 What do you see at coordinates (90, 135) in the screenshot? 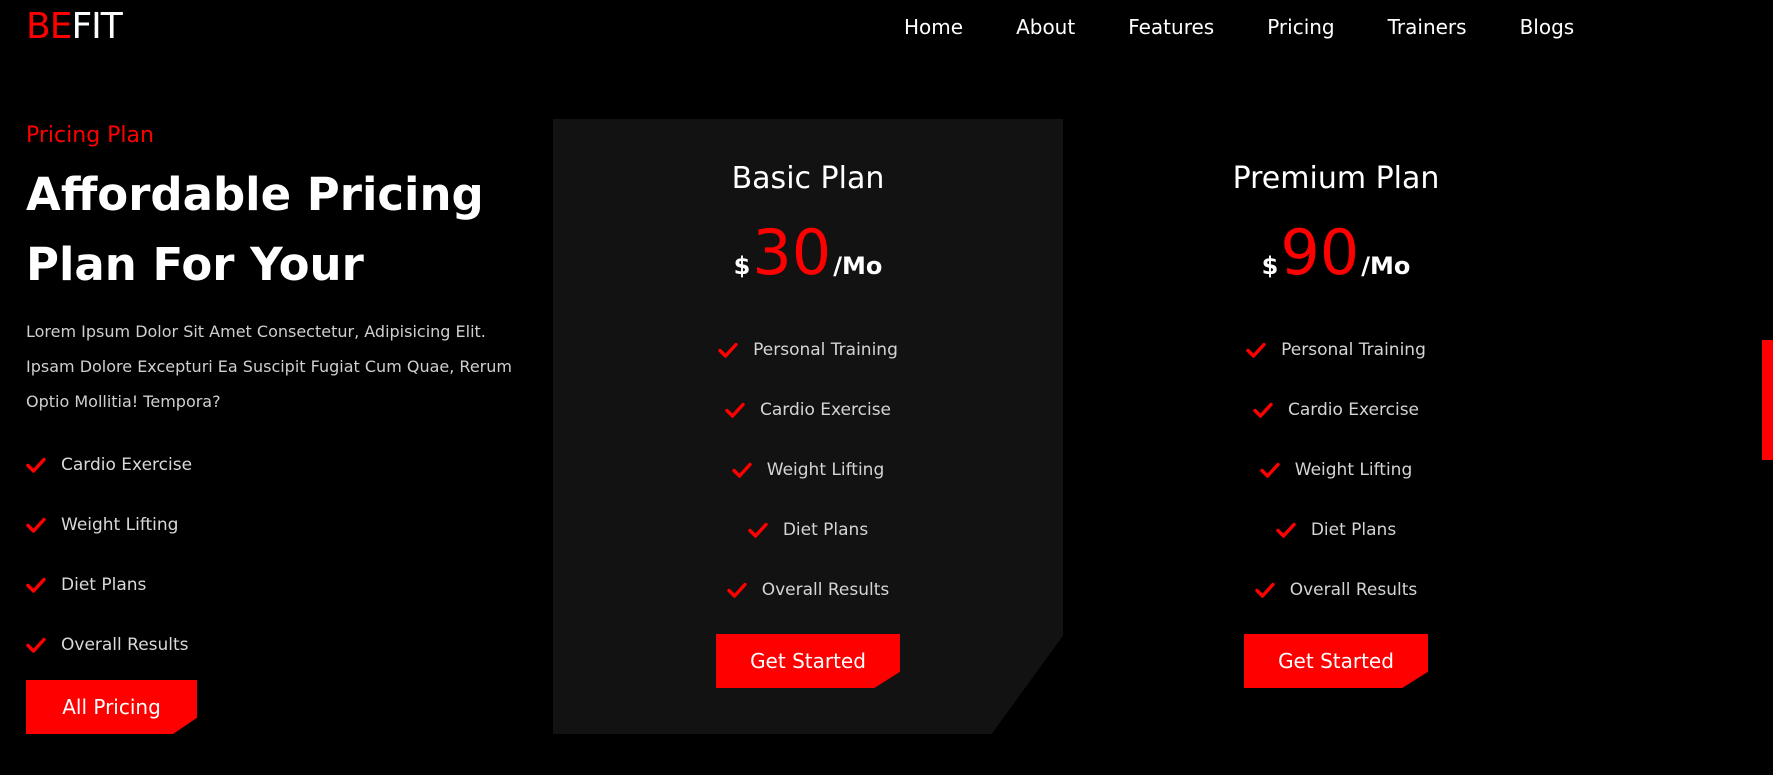
I see `section-eyebrow: Pricing Plan` at bounding box center [90, 135].